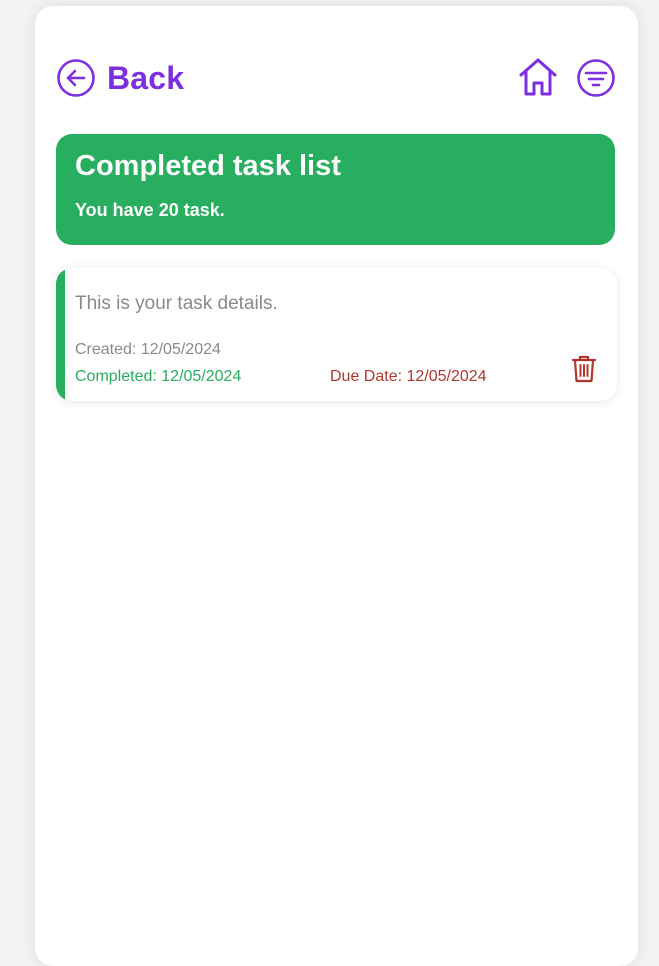 This screenshot has width=659, height=966. I want to click on task-completed-date: Completed: 12/05/2024, so click(158, 376).